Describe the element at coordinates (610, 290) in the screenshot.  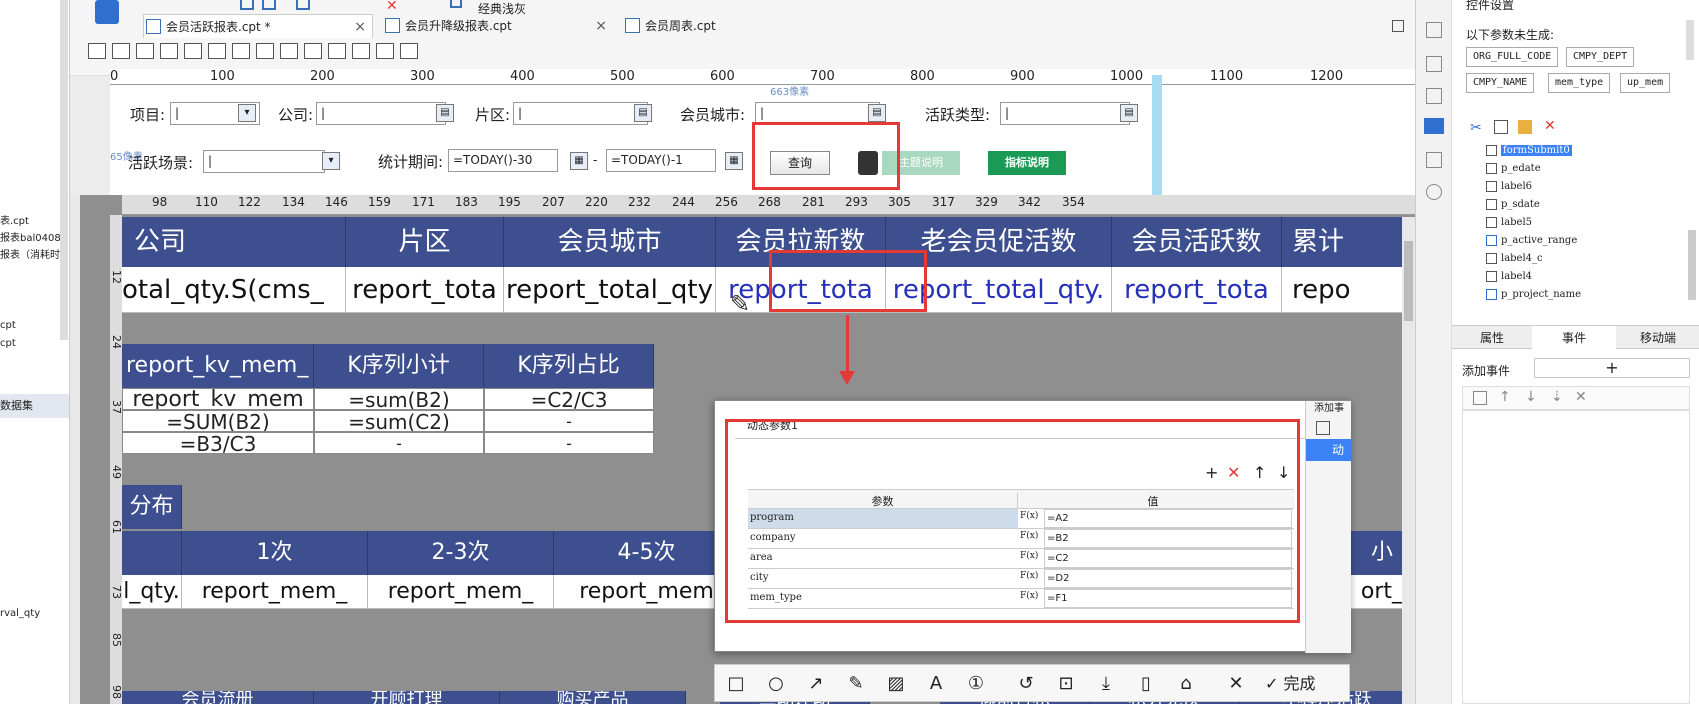
I see `cell-city: report_total_qty` at that location.